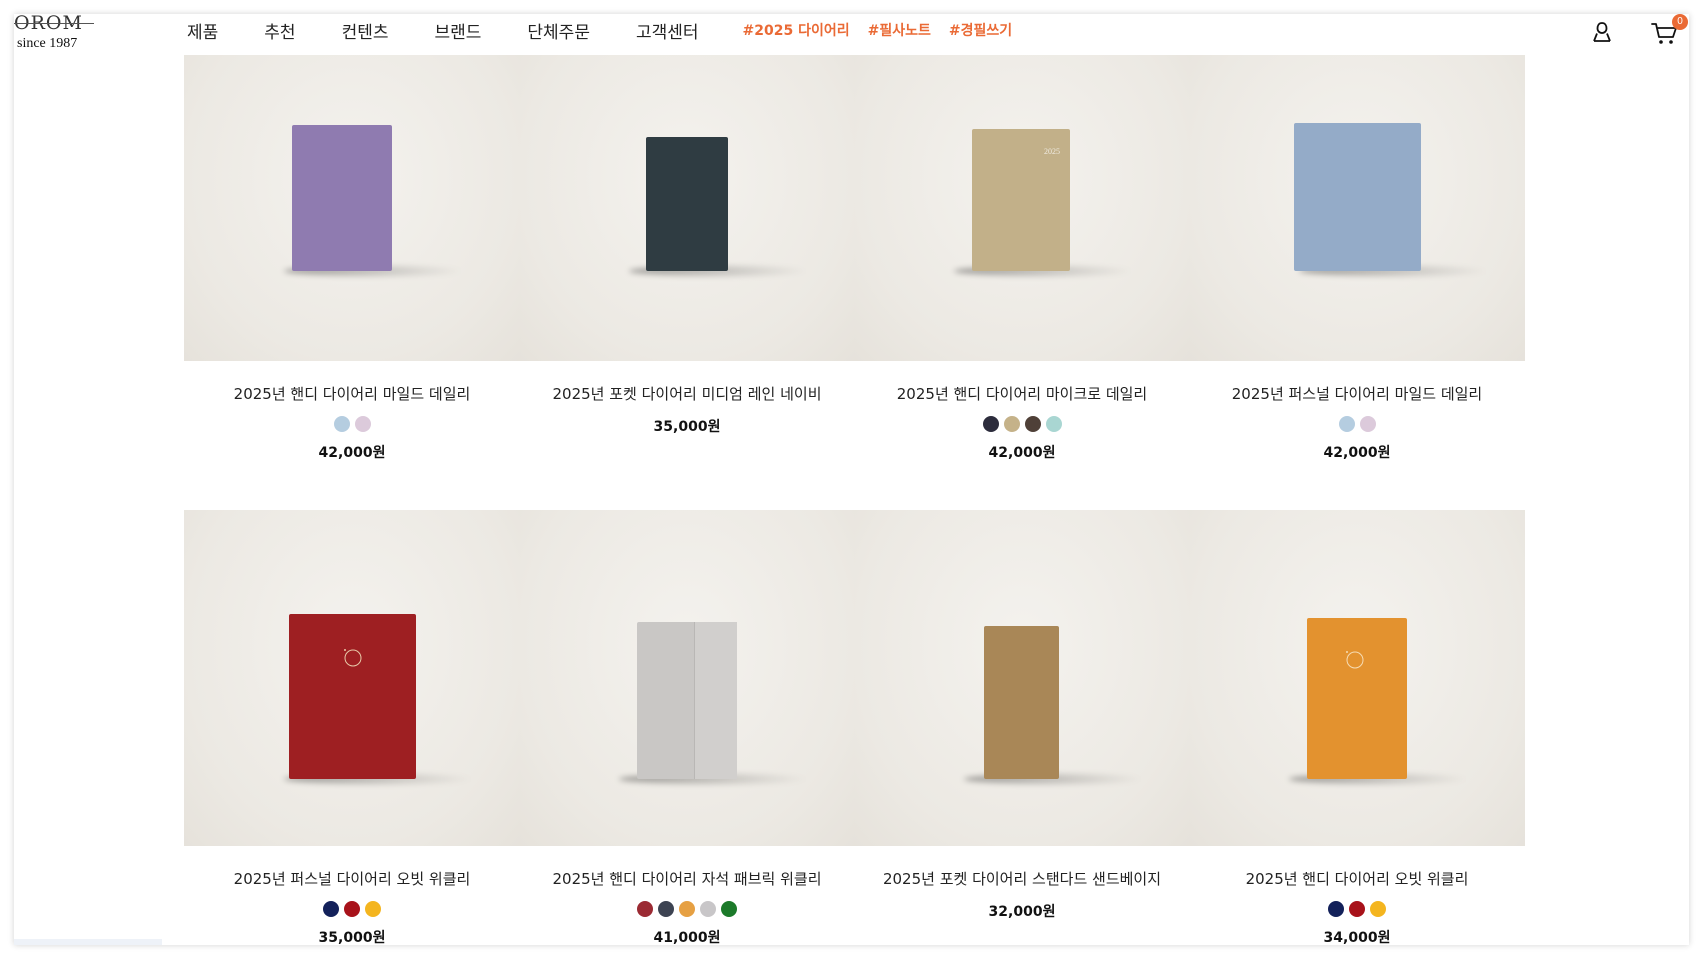  Describe the element at coordinates (352, 878) in the screenshot. I see `product-name: 2025년 퍼스널 다이어리 오빗 위클리` at that location.